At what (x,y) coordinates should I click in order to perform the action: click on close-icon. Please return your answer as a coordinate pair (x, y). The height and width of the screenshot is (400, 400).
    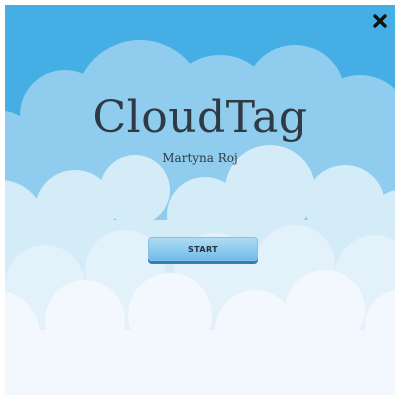
    Looking at the image, I should click on (380, 21).